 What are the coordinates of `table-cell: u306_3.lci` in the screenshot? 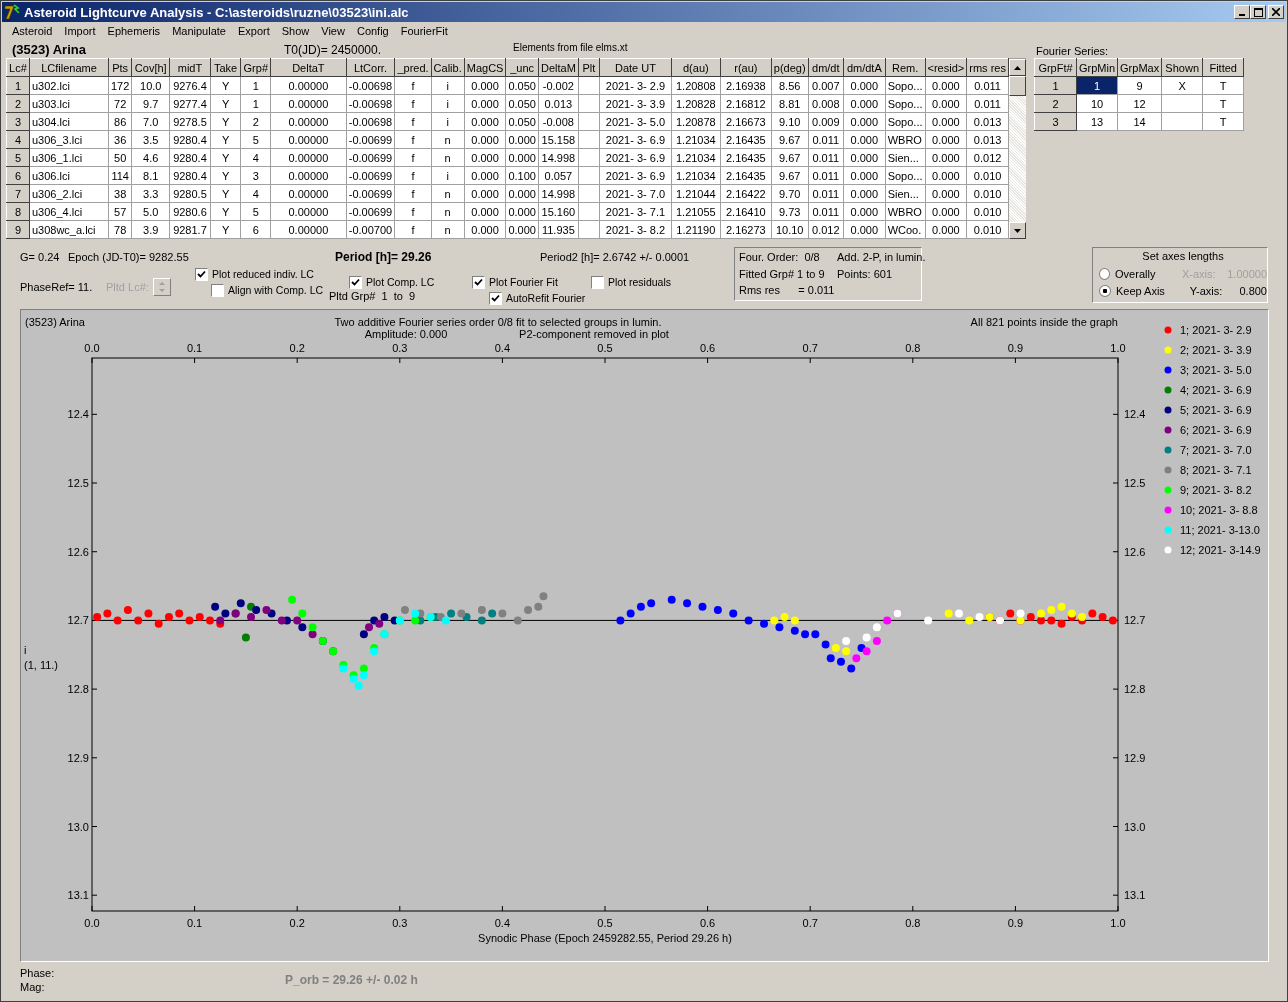 It's located at (69, 139).